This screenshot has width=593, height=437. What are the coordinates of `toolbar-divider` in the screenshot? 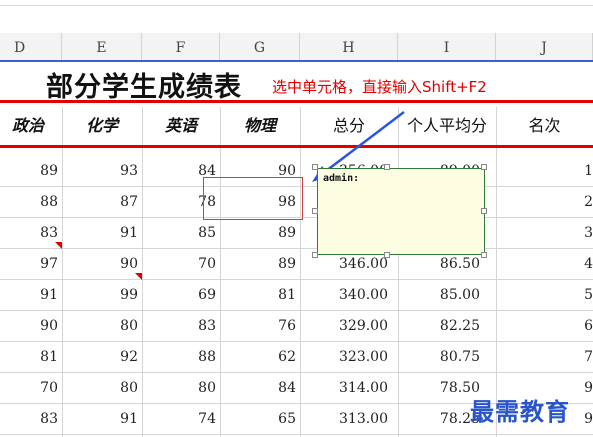 It's located at (296, 5).